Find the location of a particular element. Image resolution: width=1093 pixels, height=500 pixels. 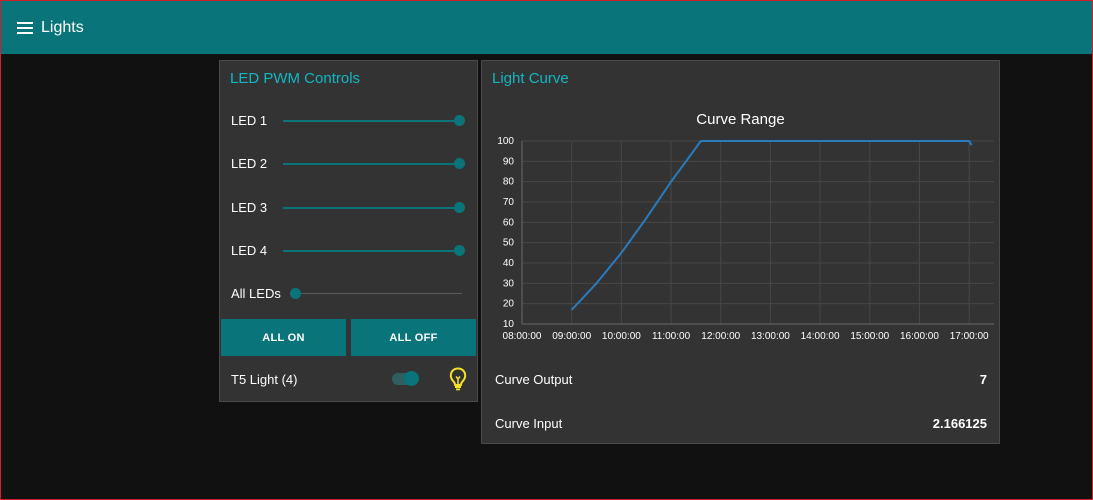

y-tick-label: 10 is located at coordinates (509, 324).